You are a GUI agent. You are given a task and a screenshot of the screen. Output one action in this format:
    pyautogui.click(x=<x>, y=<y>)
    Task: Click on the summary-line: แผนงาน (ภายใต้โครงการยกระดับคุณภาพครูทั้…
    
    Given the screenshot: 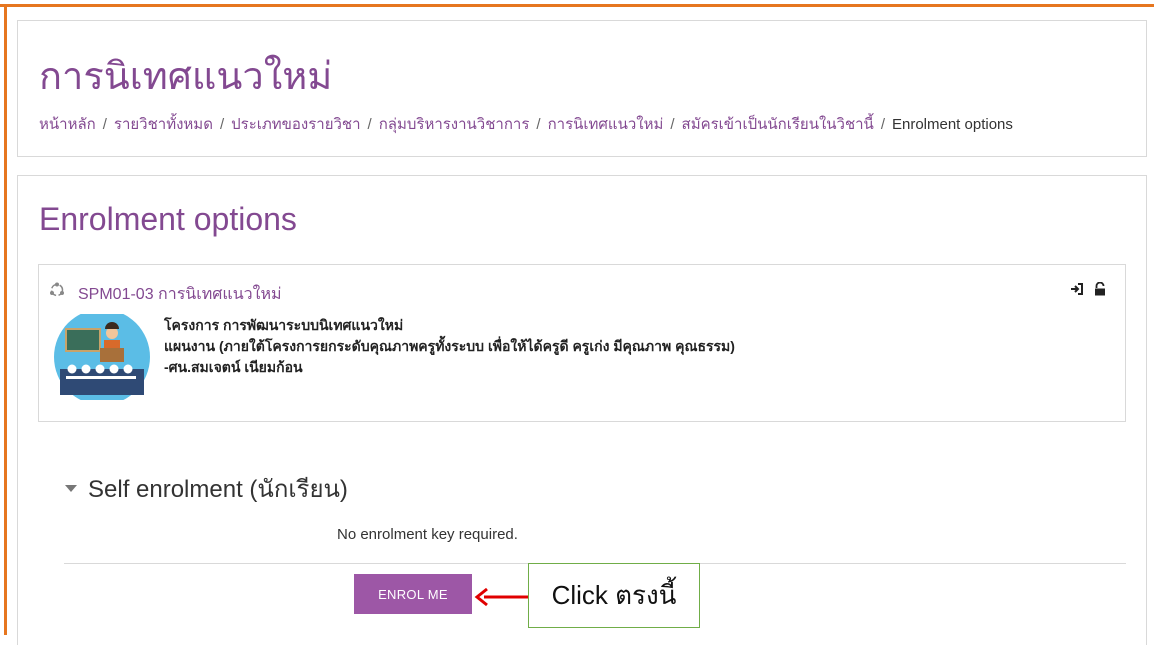 What is the action you would take?
    pyautogui.click(x=449, y=346)
    